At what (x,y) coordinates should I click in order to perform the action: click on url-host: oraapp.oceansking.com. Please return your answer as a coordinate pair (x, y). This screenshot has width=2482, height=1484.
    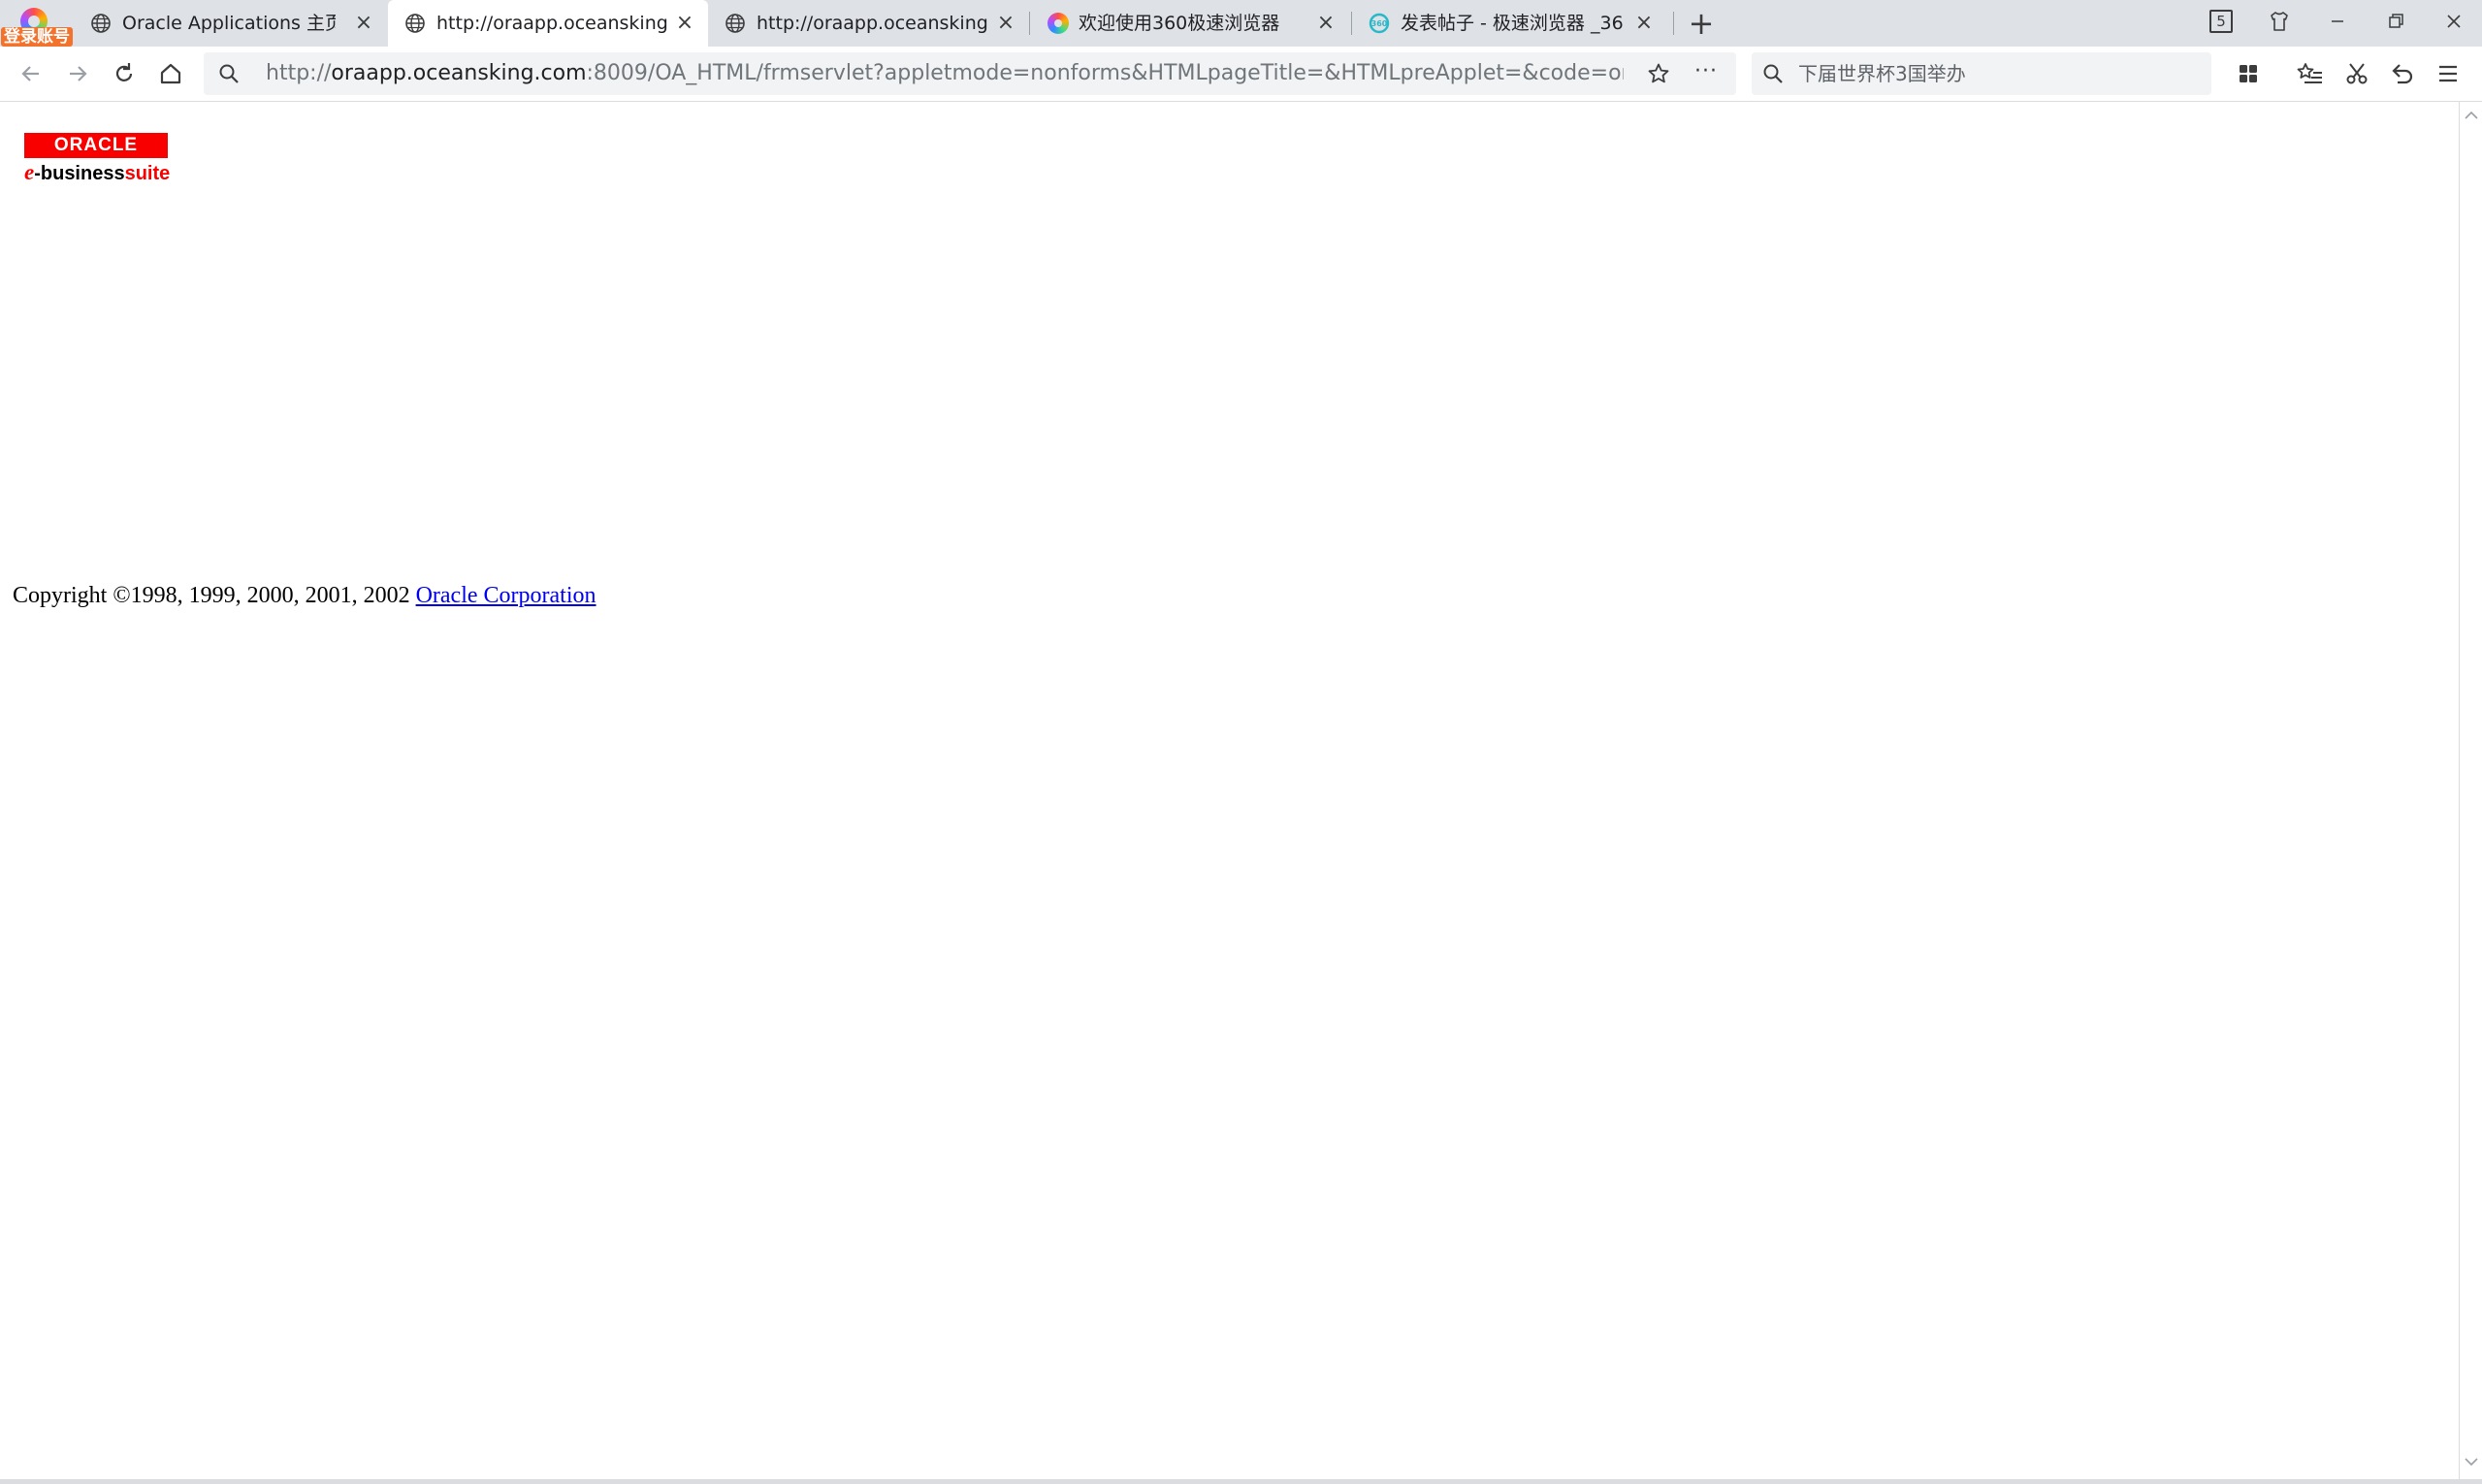
    Looking at the image, I should click on (459, 73).